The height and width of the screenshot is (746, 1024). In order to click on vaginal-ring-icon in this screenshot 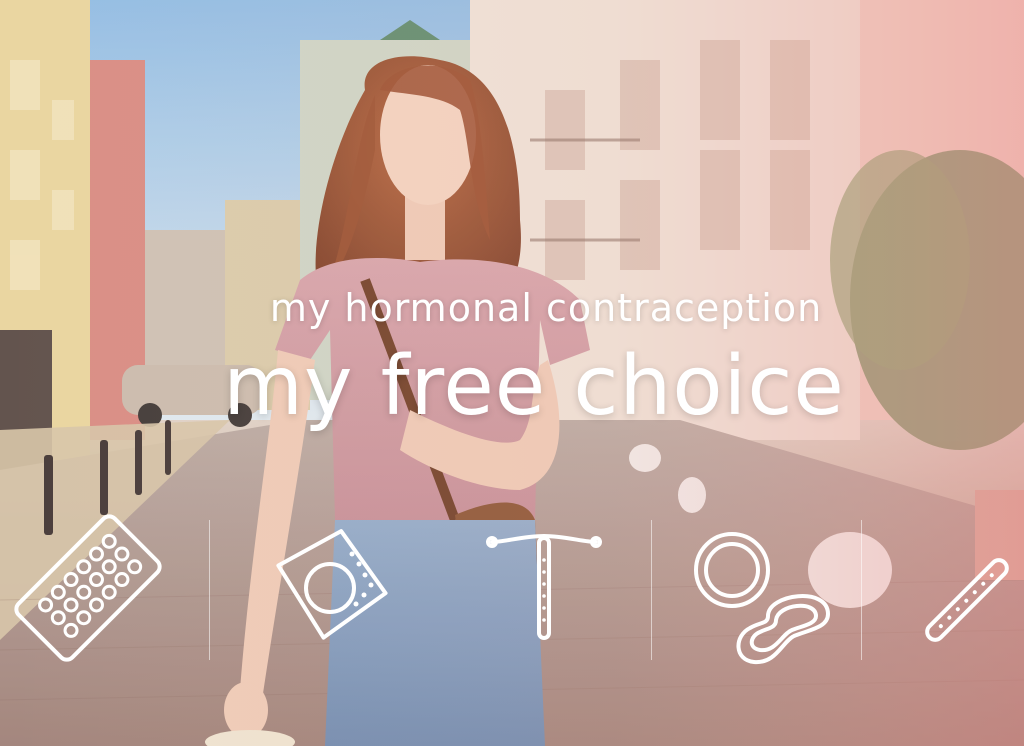, I will do `click(762, 598)`.